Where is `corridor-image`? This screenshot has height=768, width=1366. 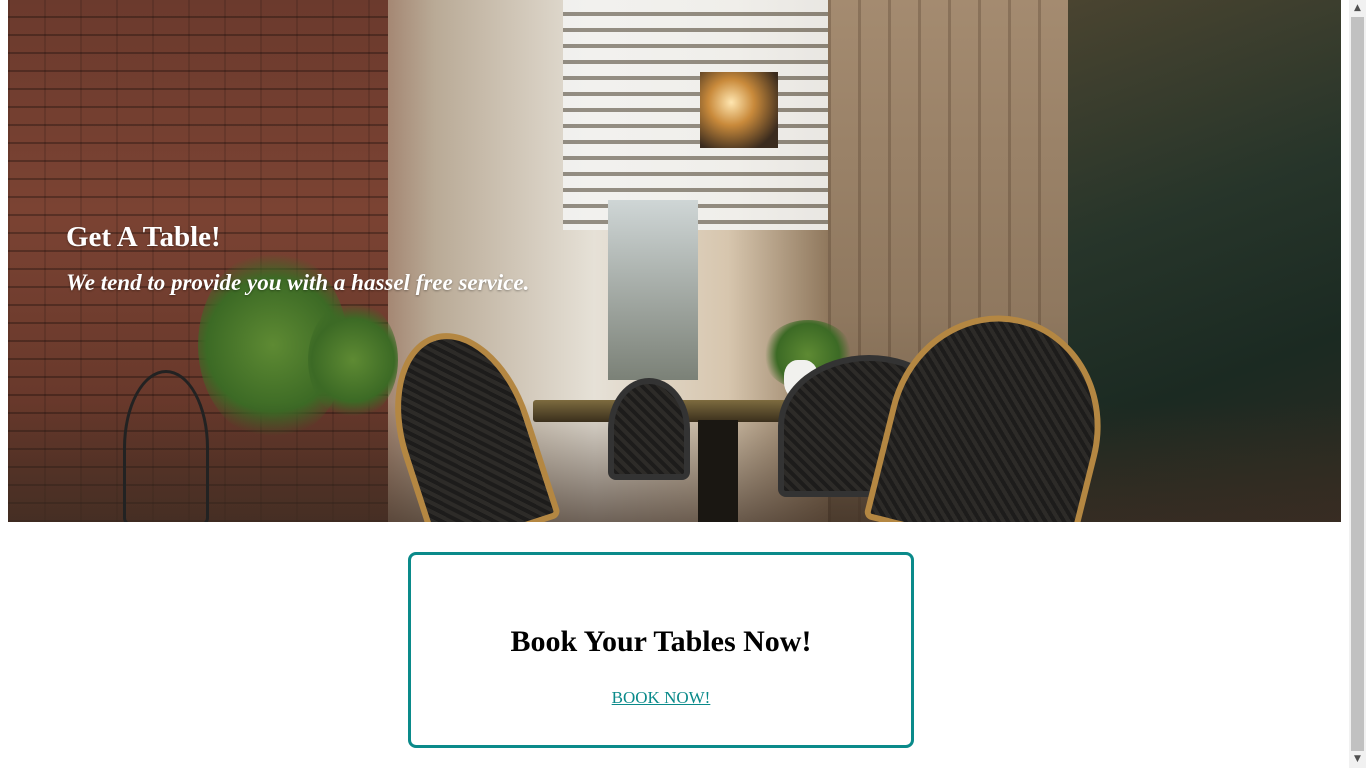
corridor-image is located at coordinates (653, 290).